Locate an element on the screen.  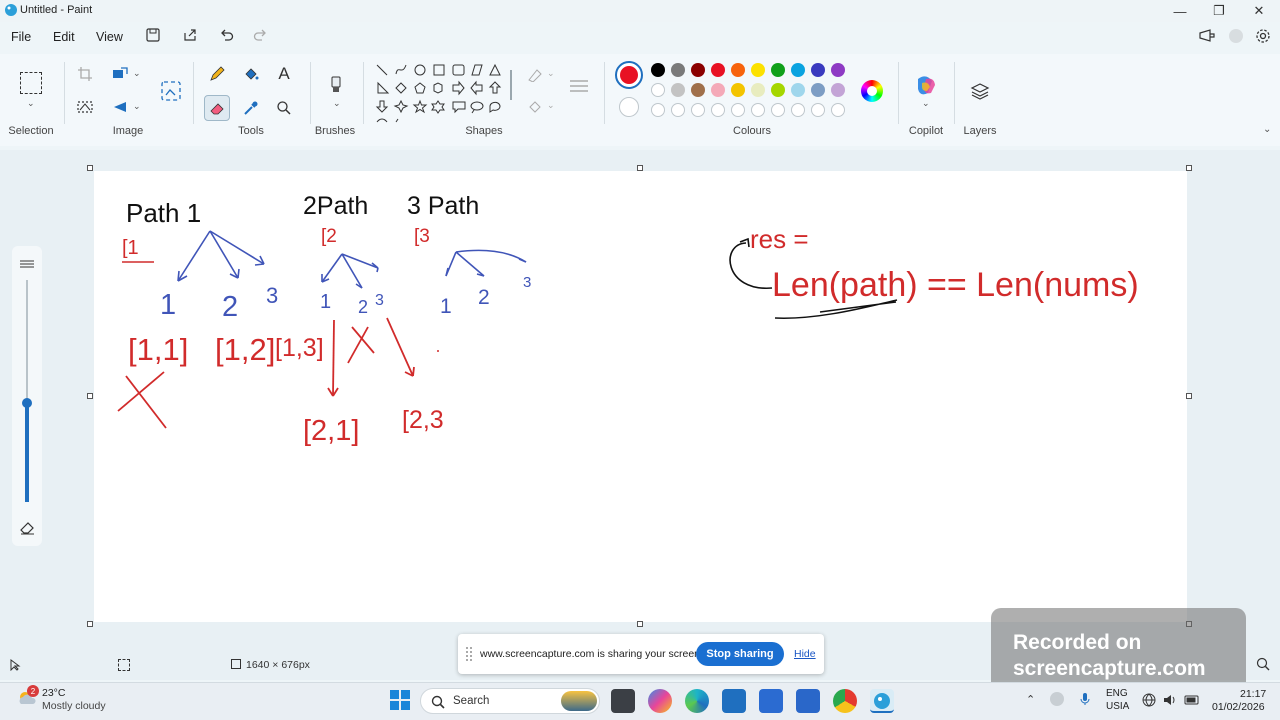
label-bracket-3: [3 is located at coordinates (422, 236).